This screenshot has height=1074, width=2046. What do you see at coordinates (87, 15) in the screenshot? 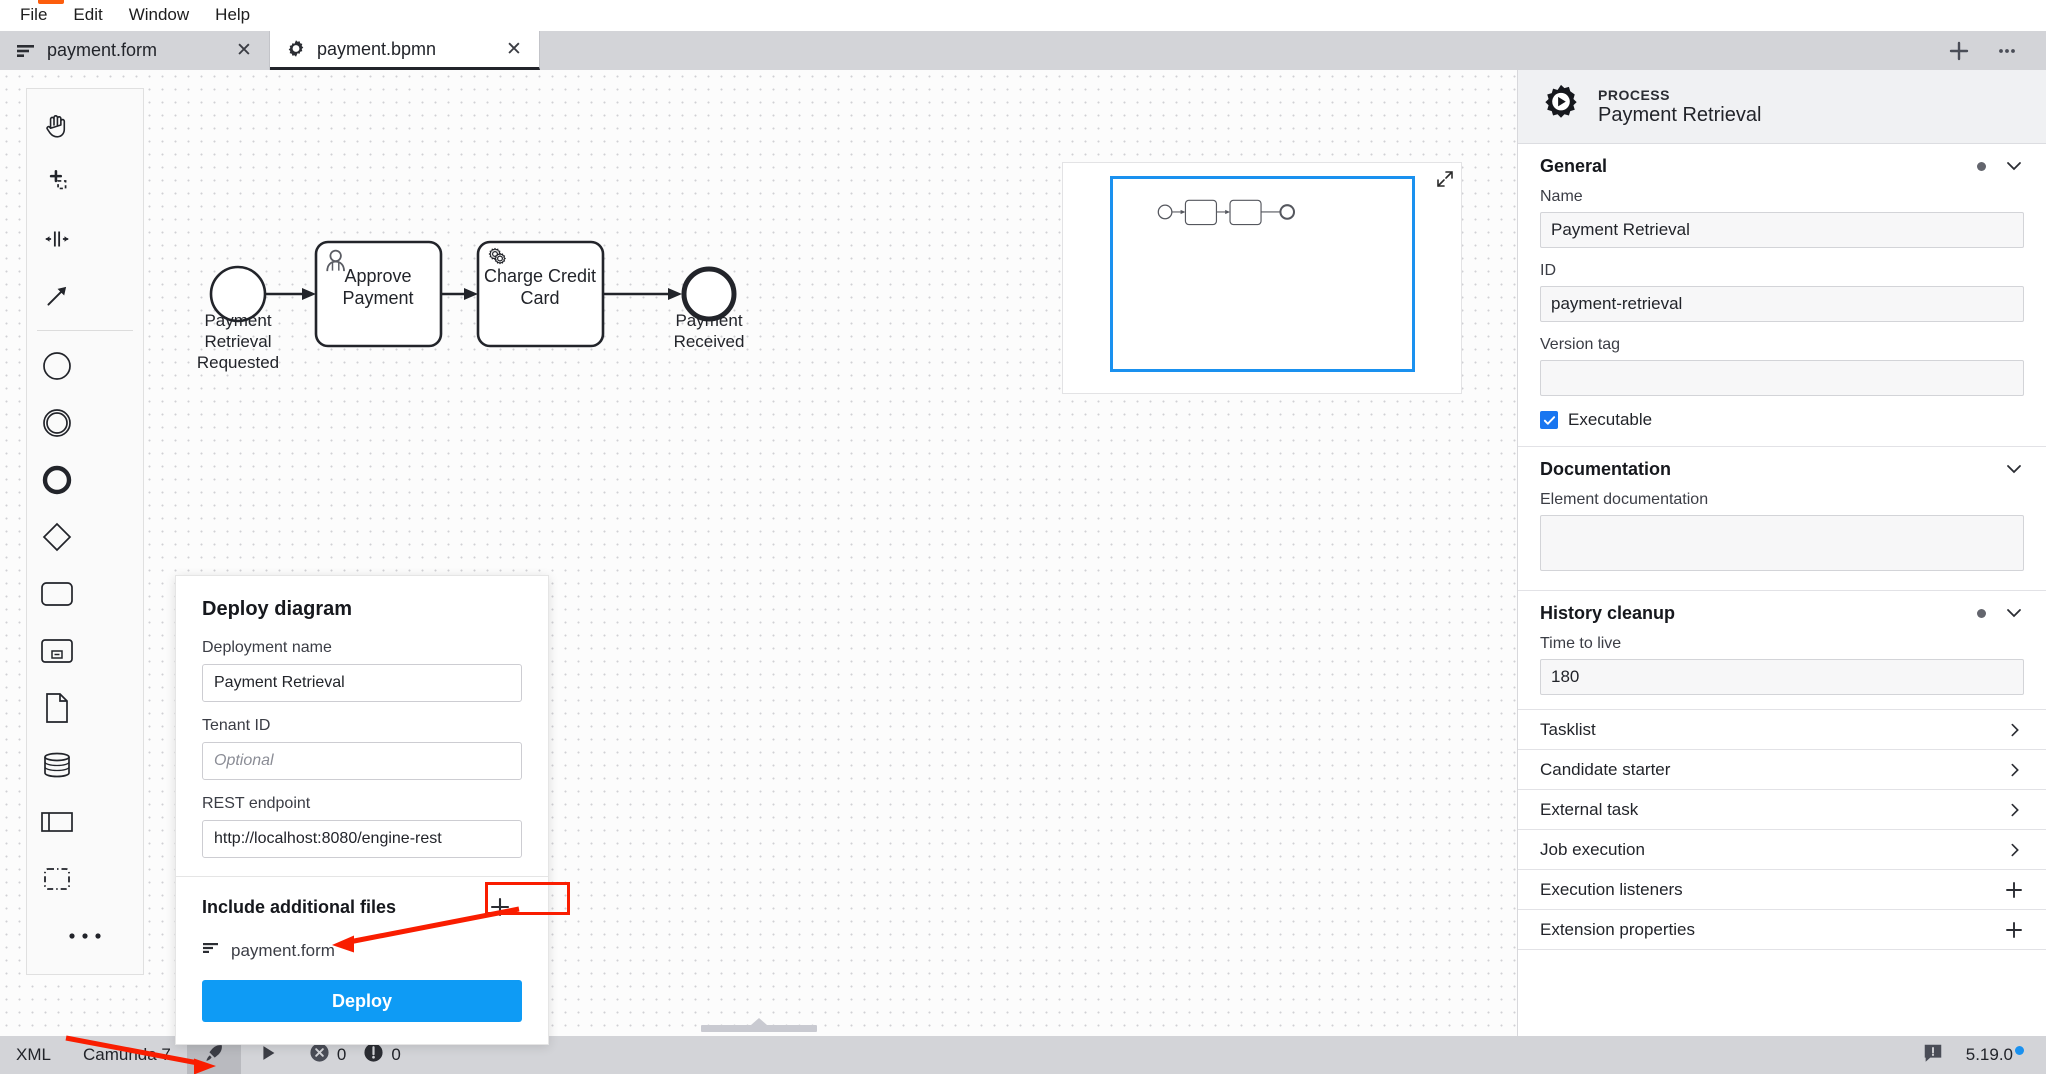
I see `menu-item-edit: Edit` at bounding box center [87, 15].